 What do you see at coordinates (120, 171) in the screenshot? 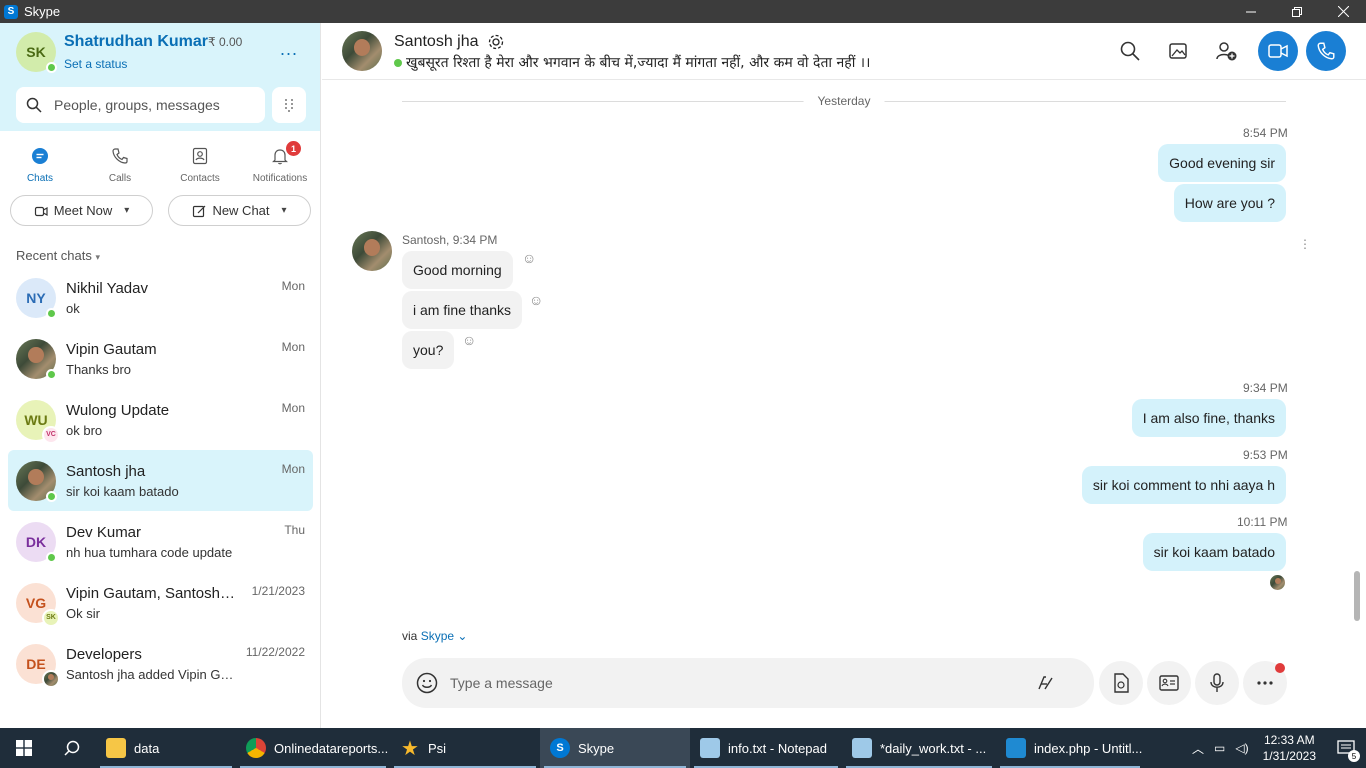
I see `tab-calls: Calls` at bounding box center [120, 171].